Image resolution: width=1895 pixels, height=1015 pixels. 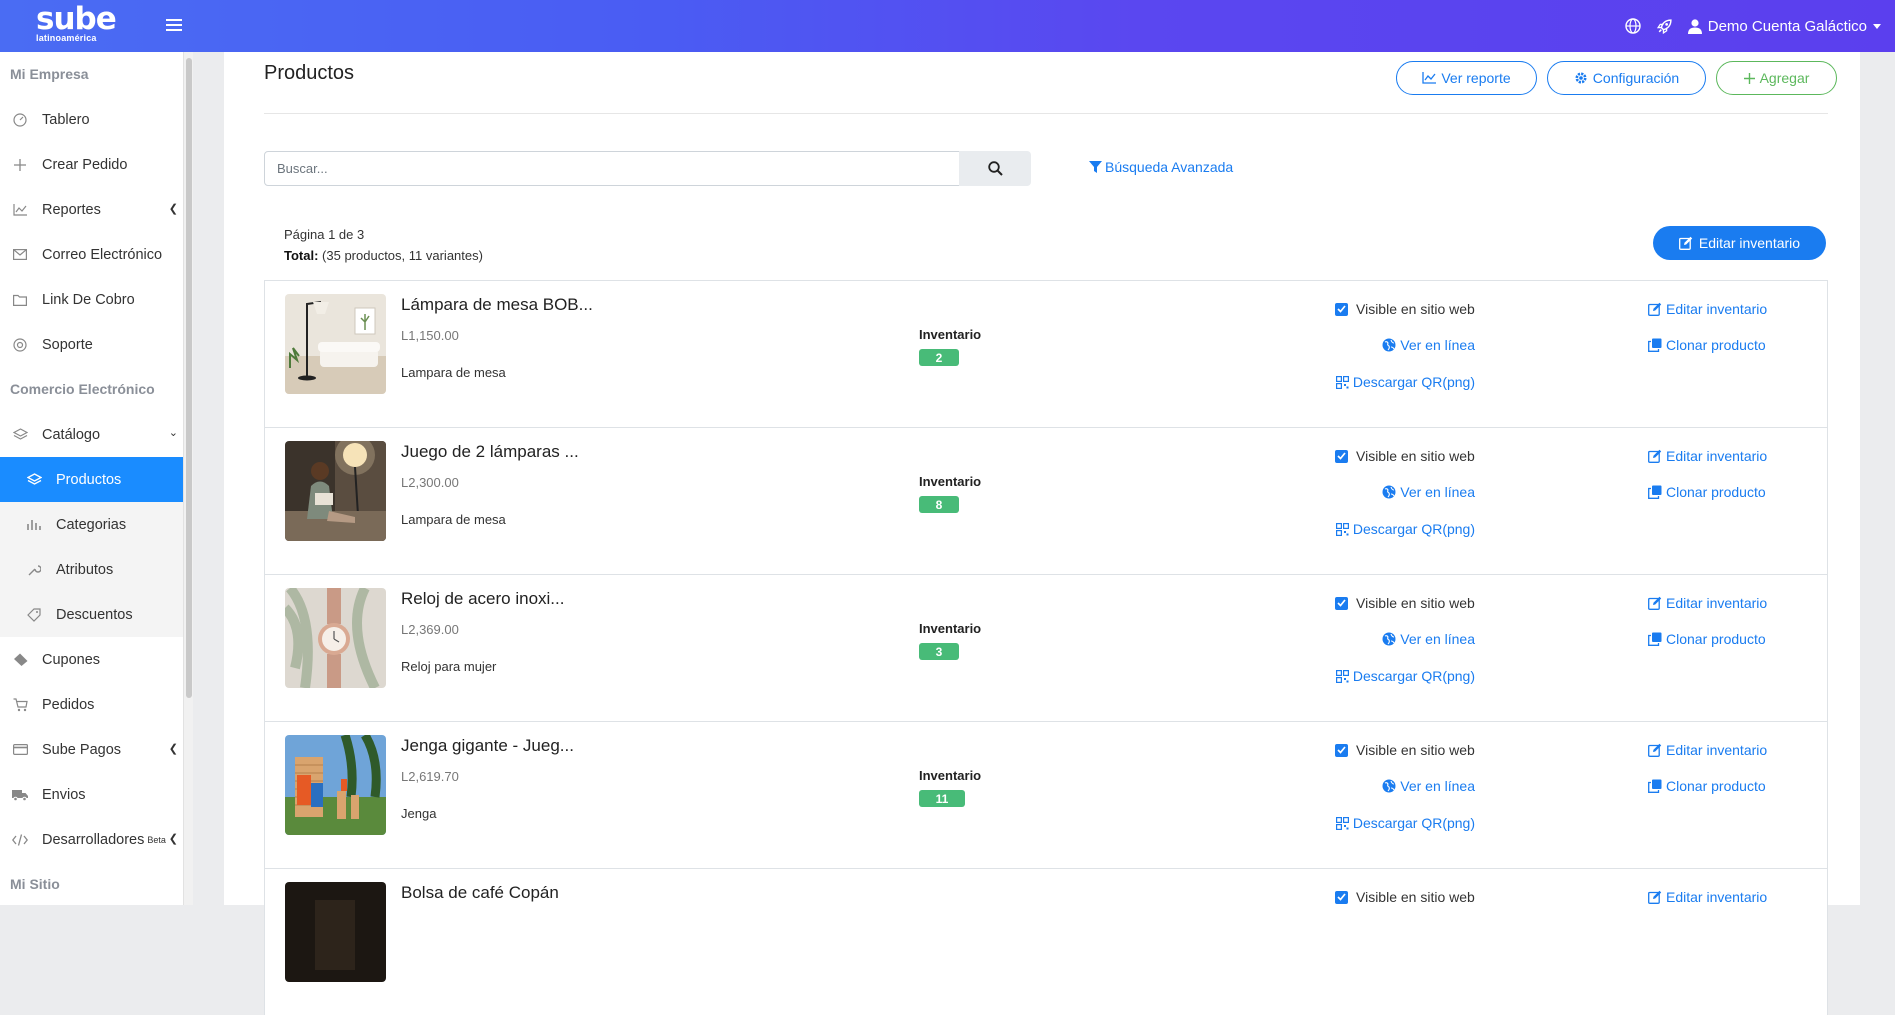 I want to click on configuration-button: Configuración, so click(x=1626, y=78).